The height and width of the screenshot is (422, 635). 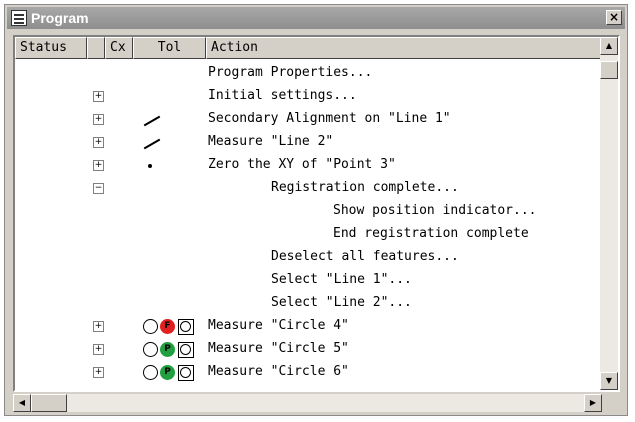 I want to click on column-blank, so click(x=96, y=48).